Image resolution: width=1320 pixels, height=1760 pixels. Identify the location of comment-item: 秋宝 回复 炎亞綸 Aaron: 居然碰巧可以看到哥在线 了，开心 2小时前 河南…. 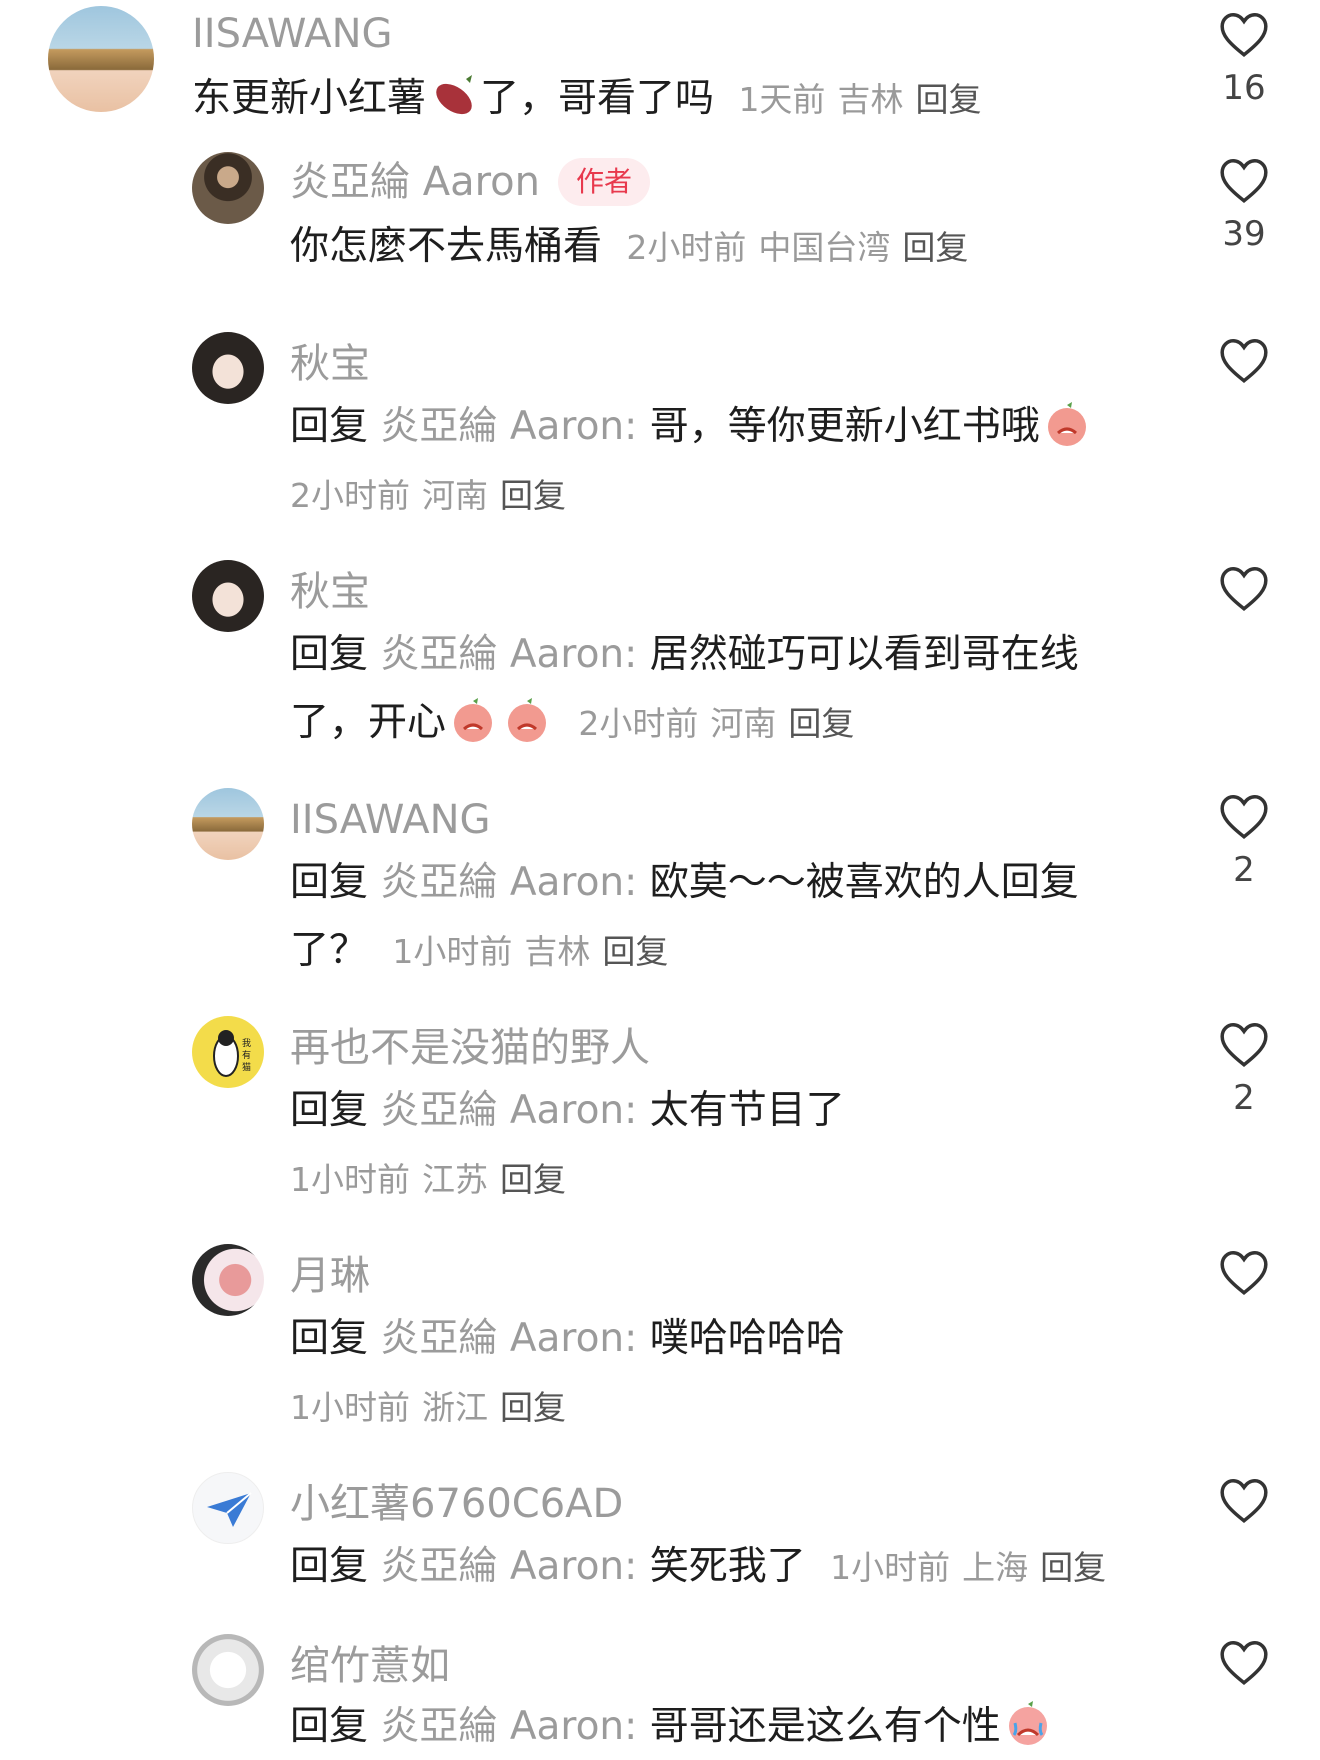
(660, 658).